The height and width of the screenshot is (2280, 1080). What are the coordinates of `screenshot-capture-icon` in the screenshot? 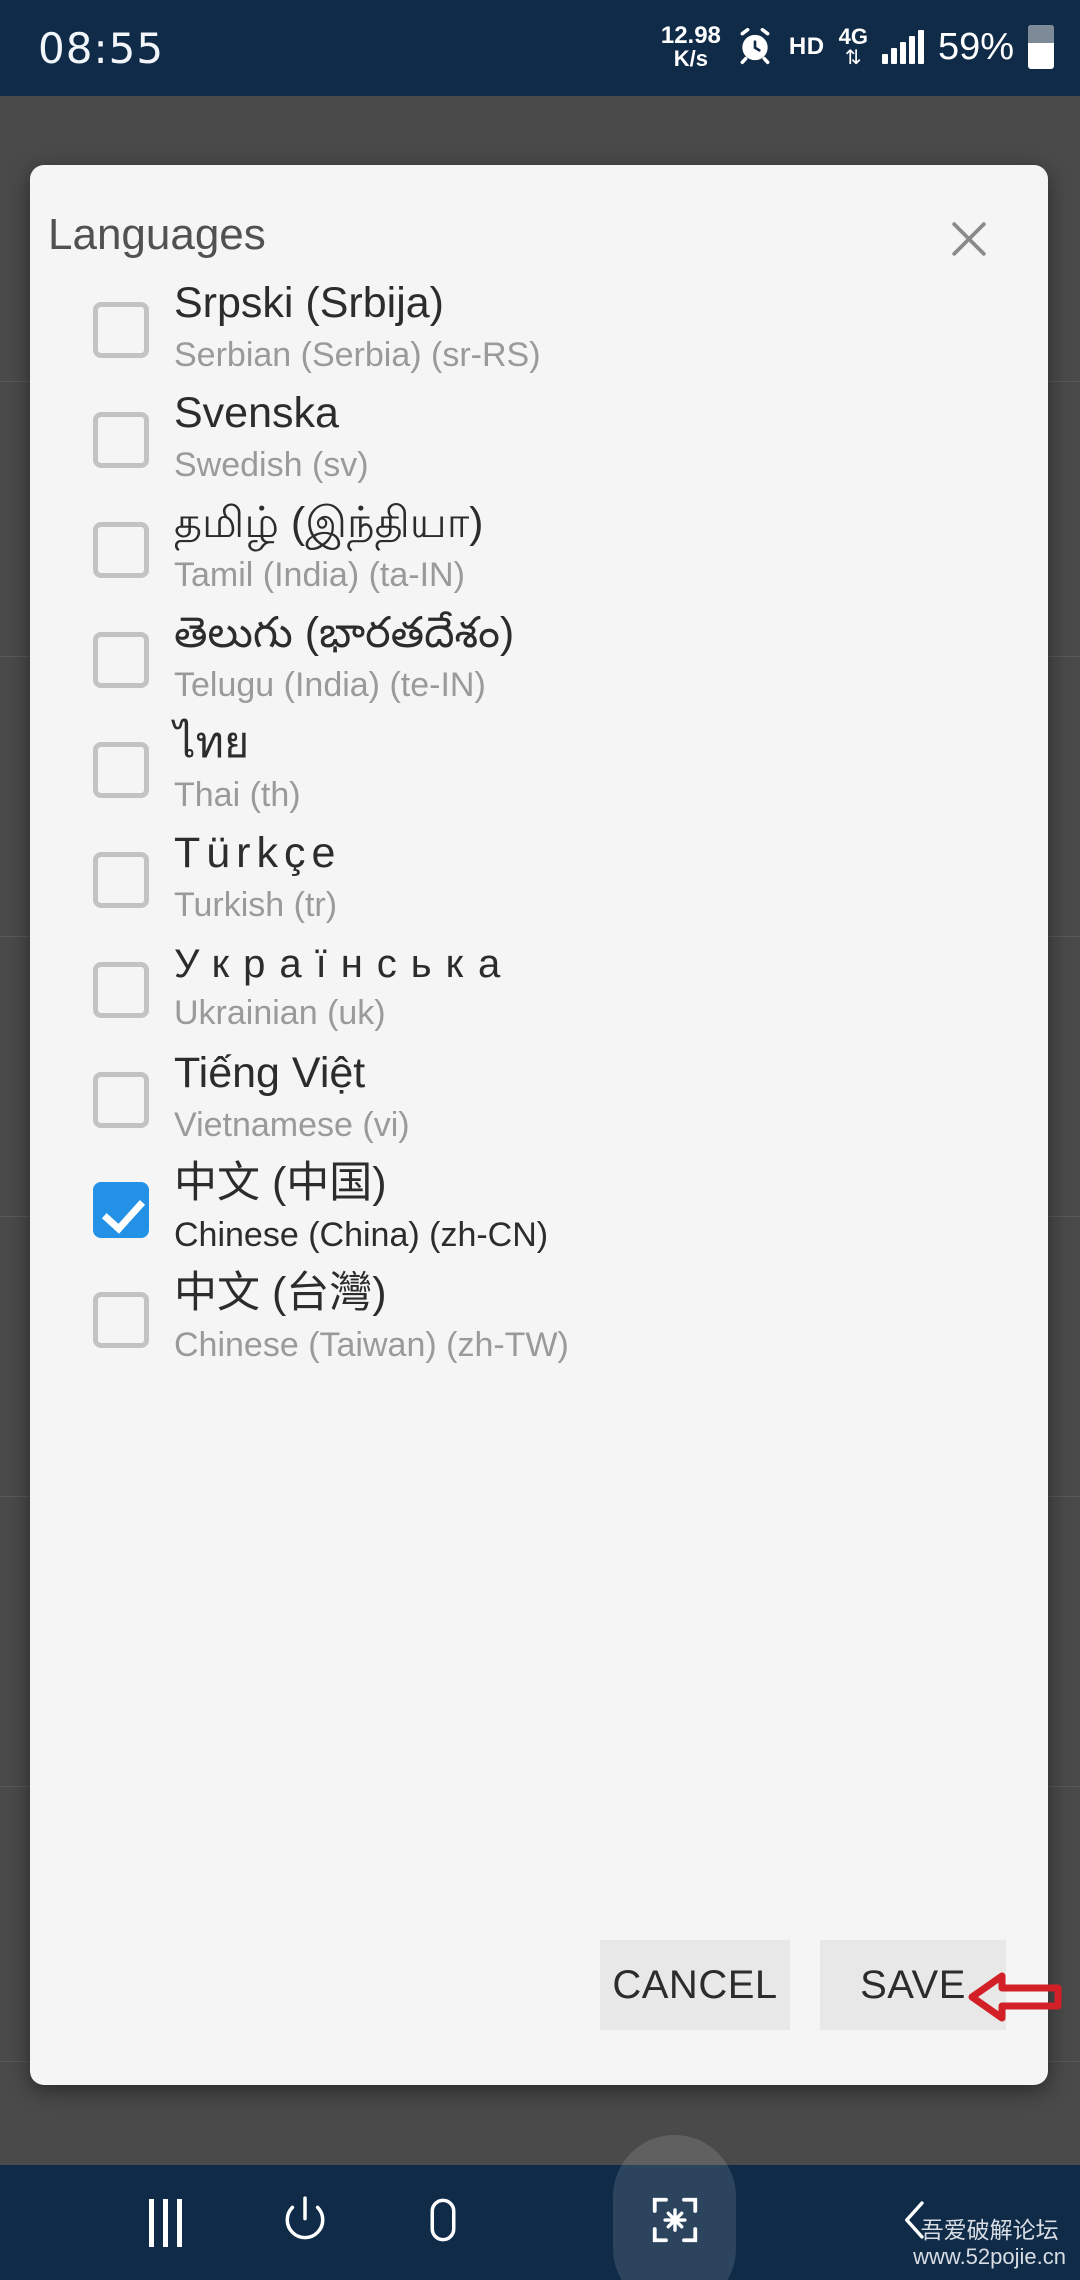 It's located at (675, 2222).